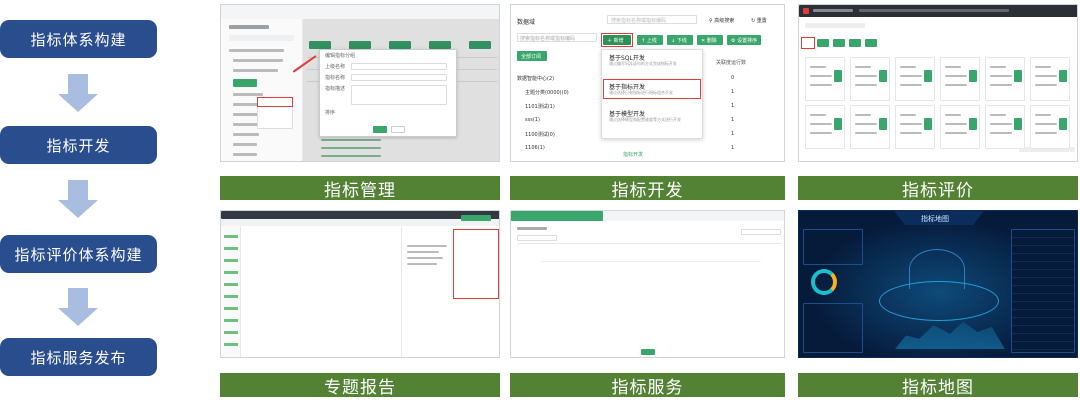 The height and width of the screenshot is (408, 1080). I want to click on module-title-manage: 指标管理, so click(360, 188).